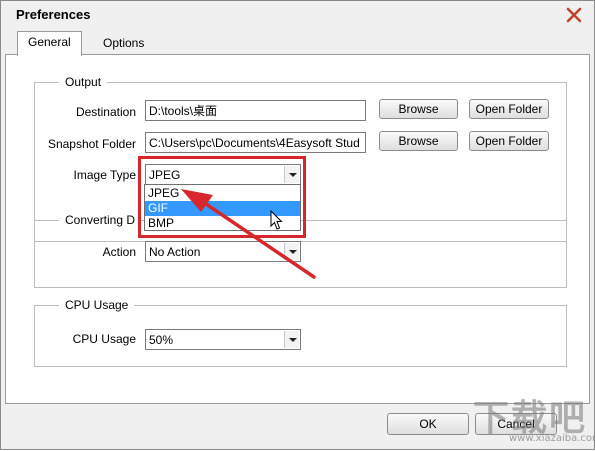  What do you see at coordinates (418, 109) in the screenshot?
I see `destination-browse-button: Browse` at bounding box center [418, 109].